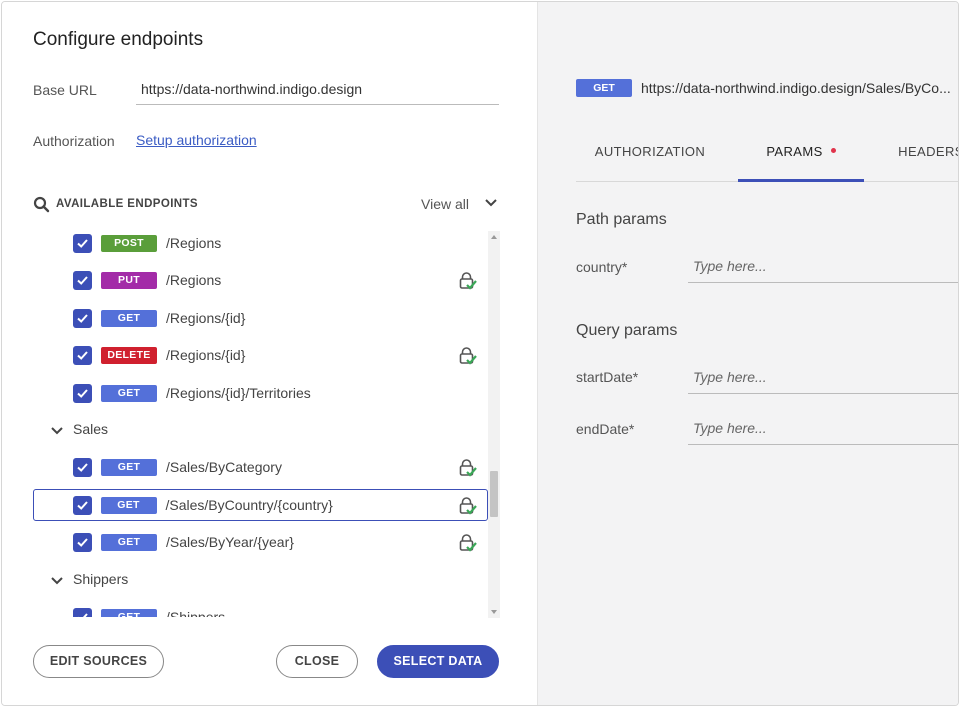  Describe the element at coordinates (627, 330) in the screenshot. I see `query-params-title: Query params` at that location.